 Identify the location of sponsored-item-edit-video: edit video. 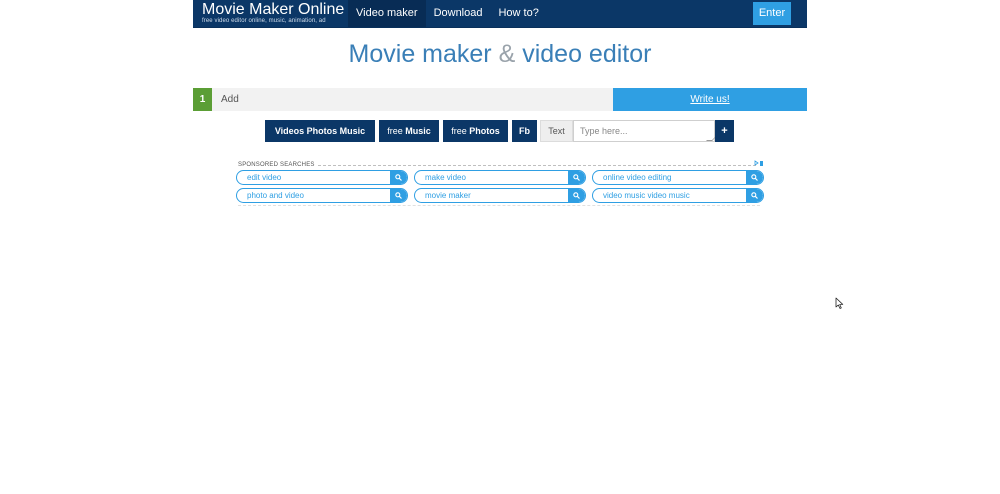
(322, 177).